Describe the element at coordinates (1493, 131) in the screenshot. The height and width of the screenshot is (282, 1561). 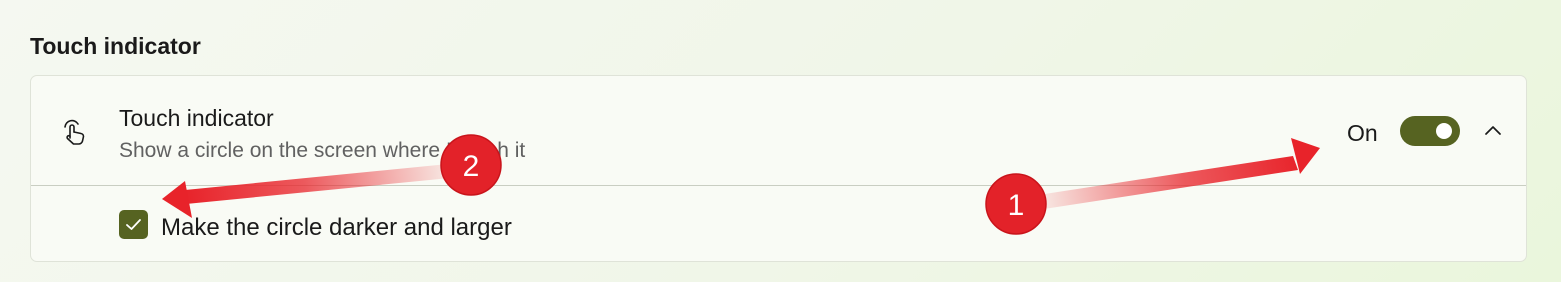
I see `chevron-up-icon` at that location.